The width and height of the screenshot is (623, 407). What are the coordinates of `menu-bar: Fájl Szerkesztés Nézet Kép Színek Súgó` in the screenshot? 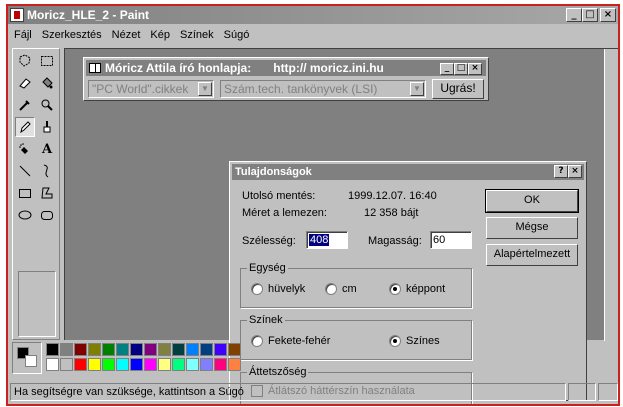 It's located at (313, 35).